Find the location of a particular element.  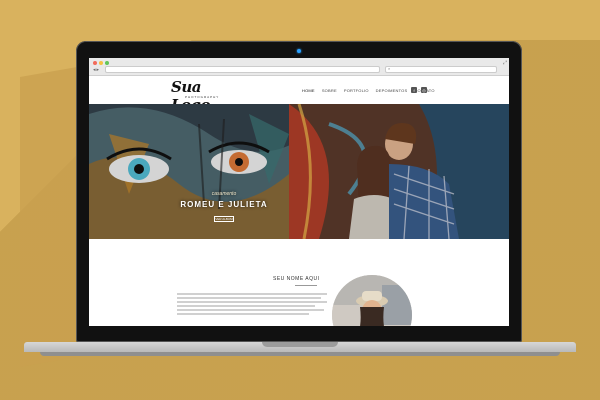

minimize-dot is located at coordinates (101, 63).